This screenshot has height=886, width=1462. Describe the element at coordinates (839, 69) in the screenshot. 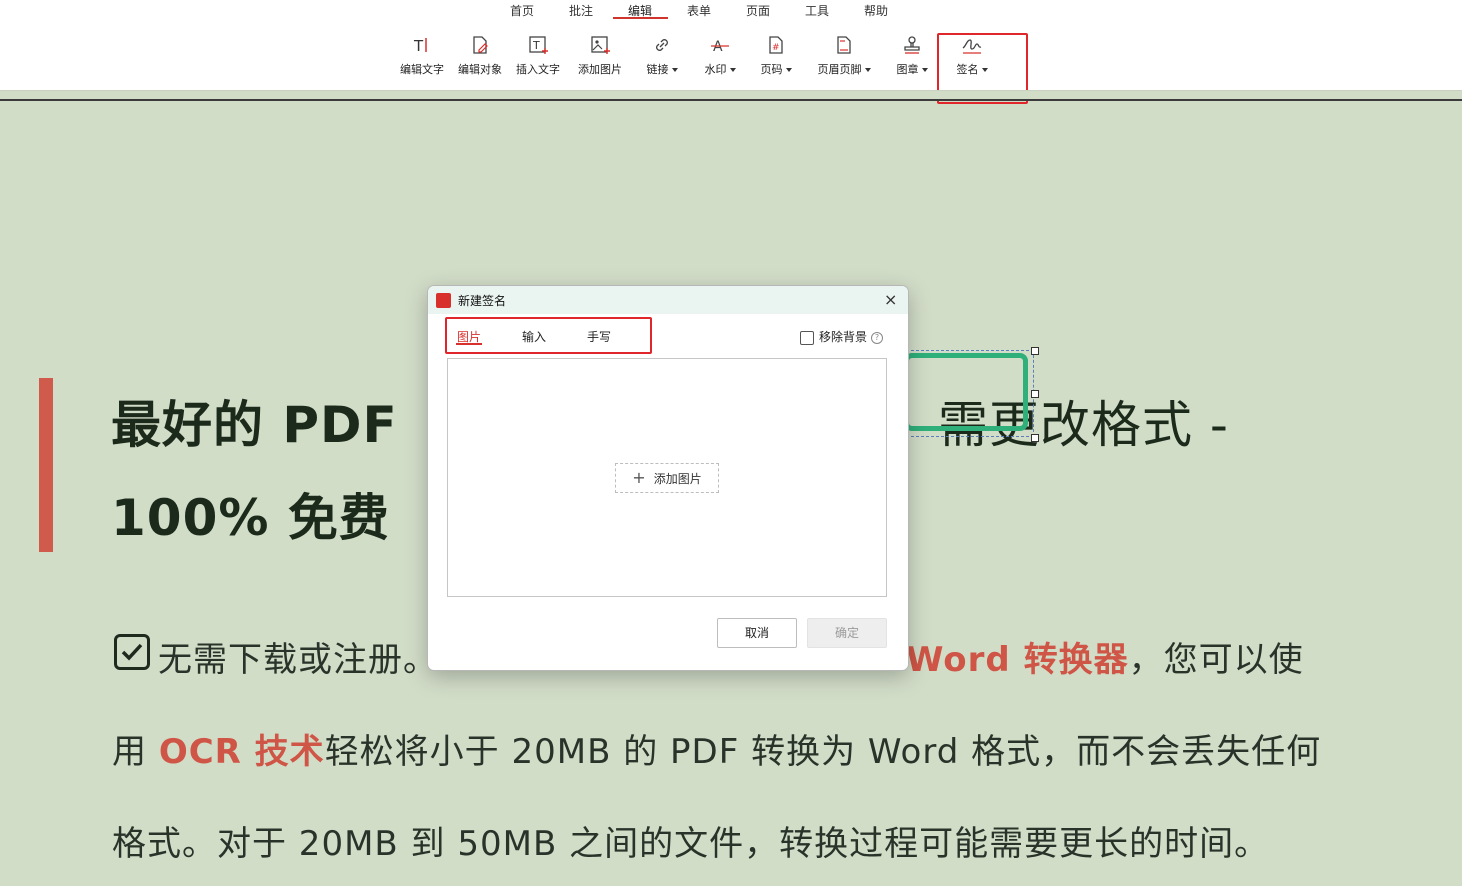

I see `header-footer-label: 页眉页脚` at that location.